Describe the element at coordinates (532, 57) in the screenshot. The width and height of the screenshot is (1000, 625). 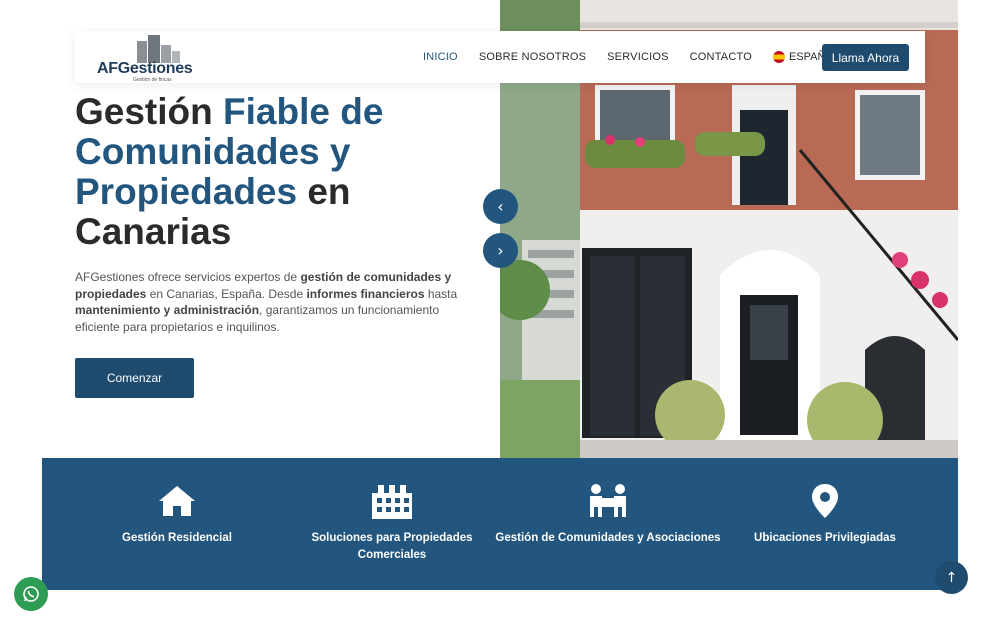
I see `nav-sobre-nosotros: SOBRE NOSOTROS` at that location.